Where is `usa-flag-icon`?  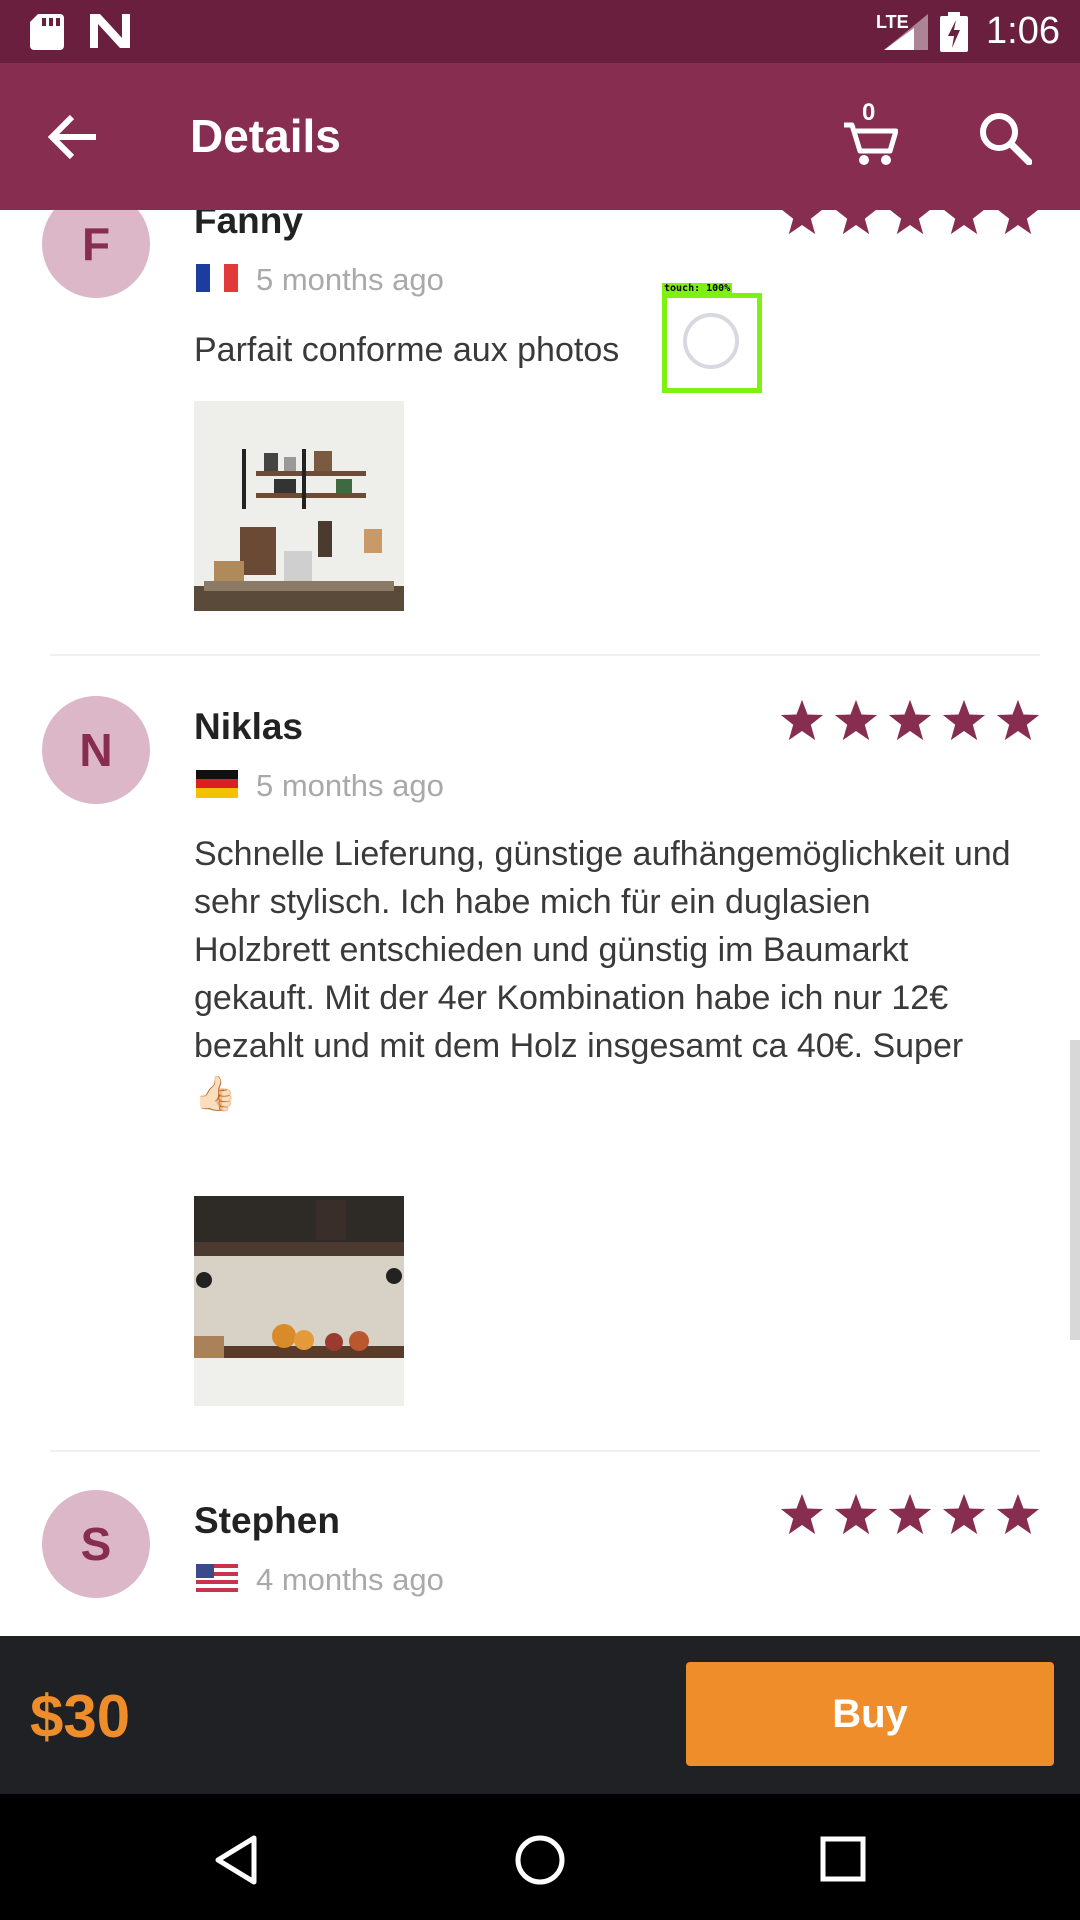
usa-flag-icon is located at coordinates (217, 1578).